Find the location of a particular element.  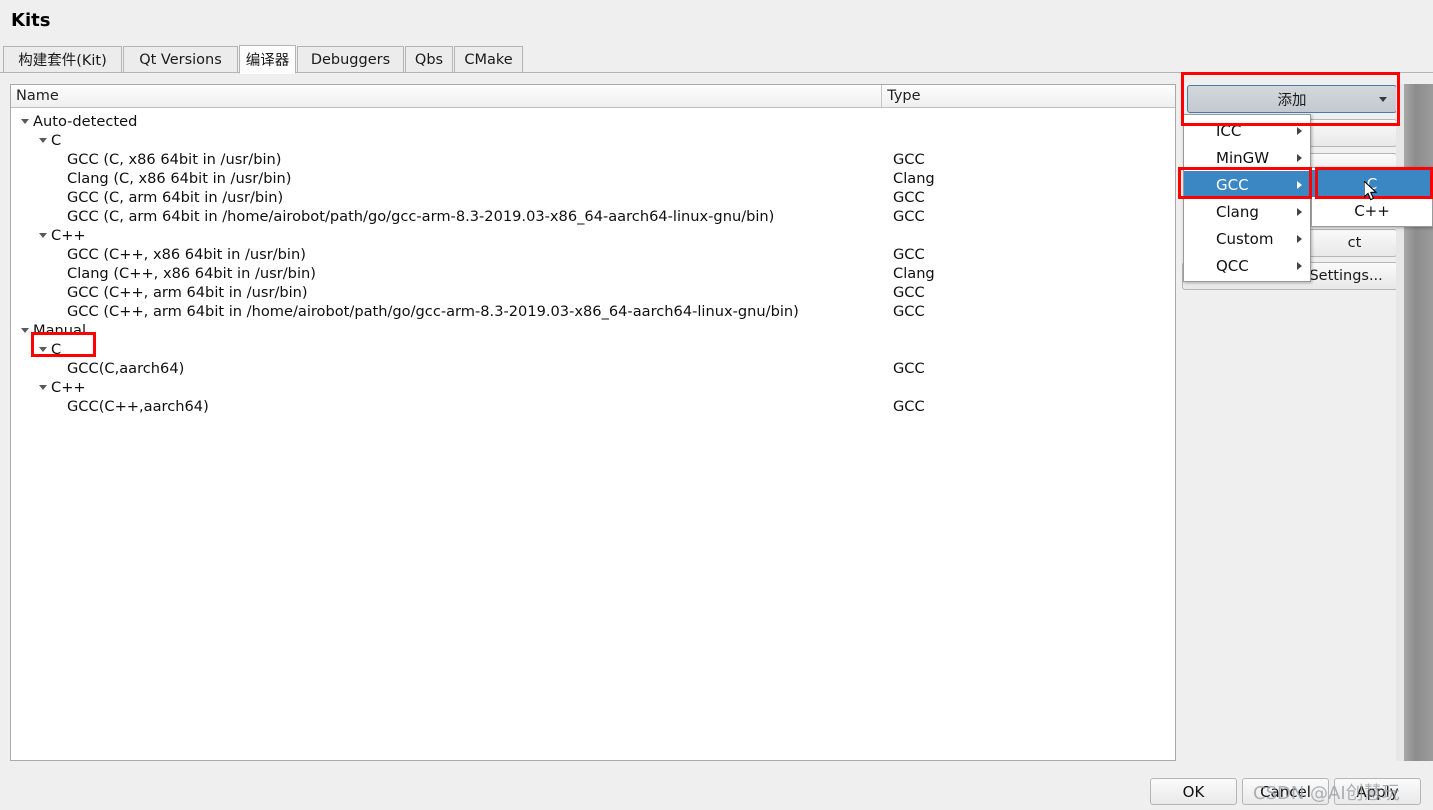

menu-item-gcc: GCC is located at coordinates (1247, 184).